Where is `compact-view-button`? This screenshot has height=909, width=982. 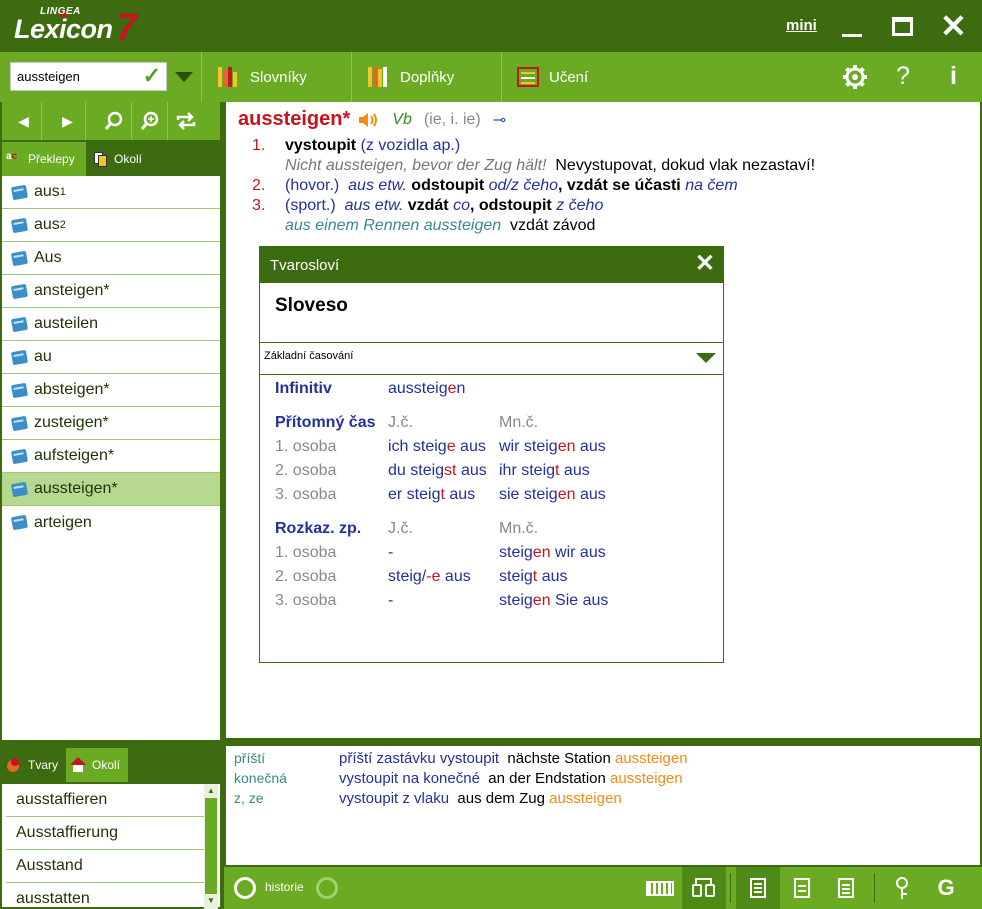
compact-view-button is located at coordinates (802, 888).